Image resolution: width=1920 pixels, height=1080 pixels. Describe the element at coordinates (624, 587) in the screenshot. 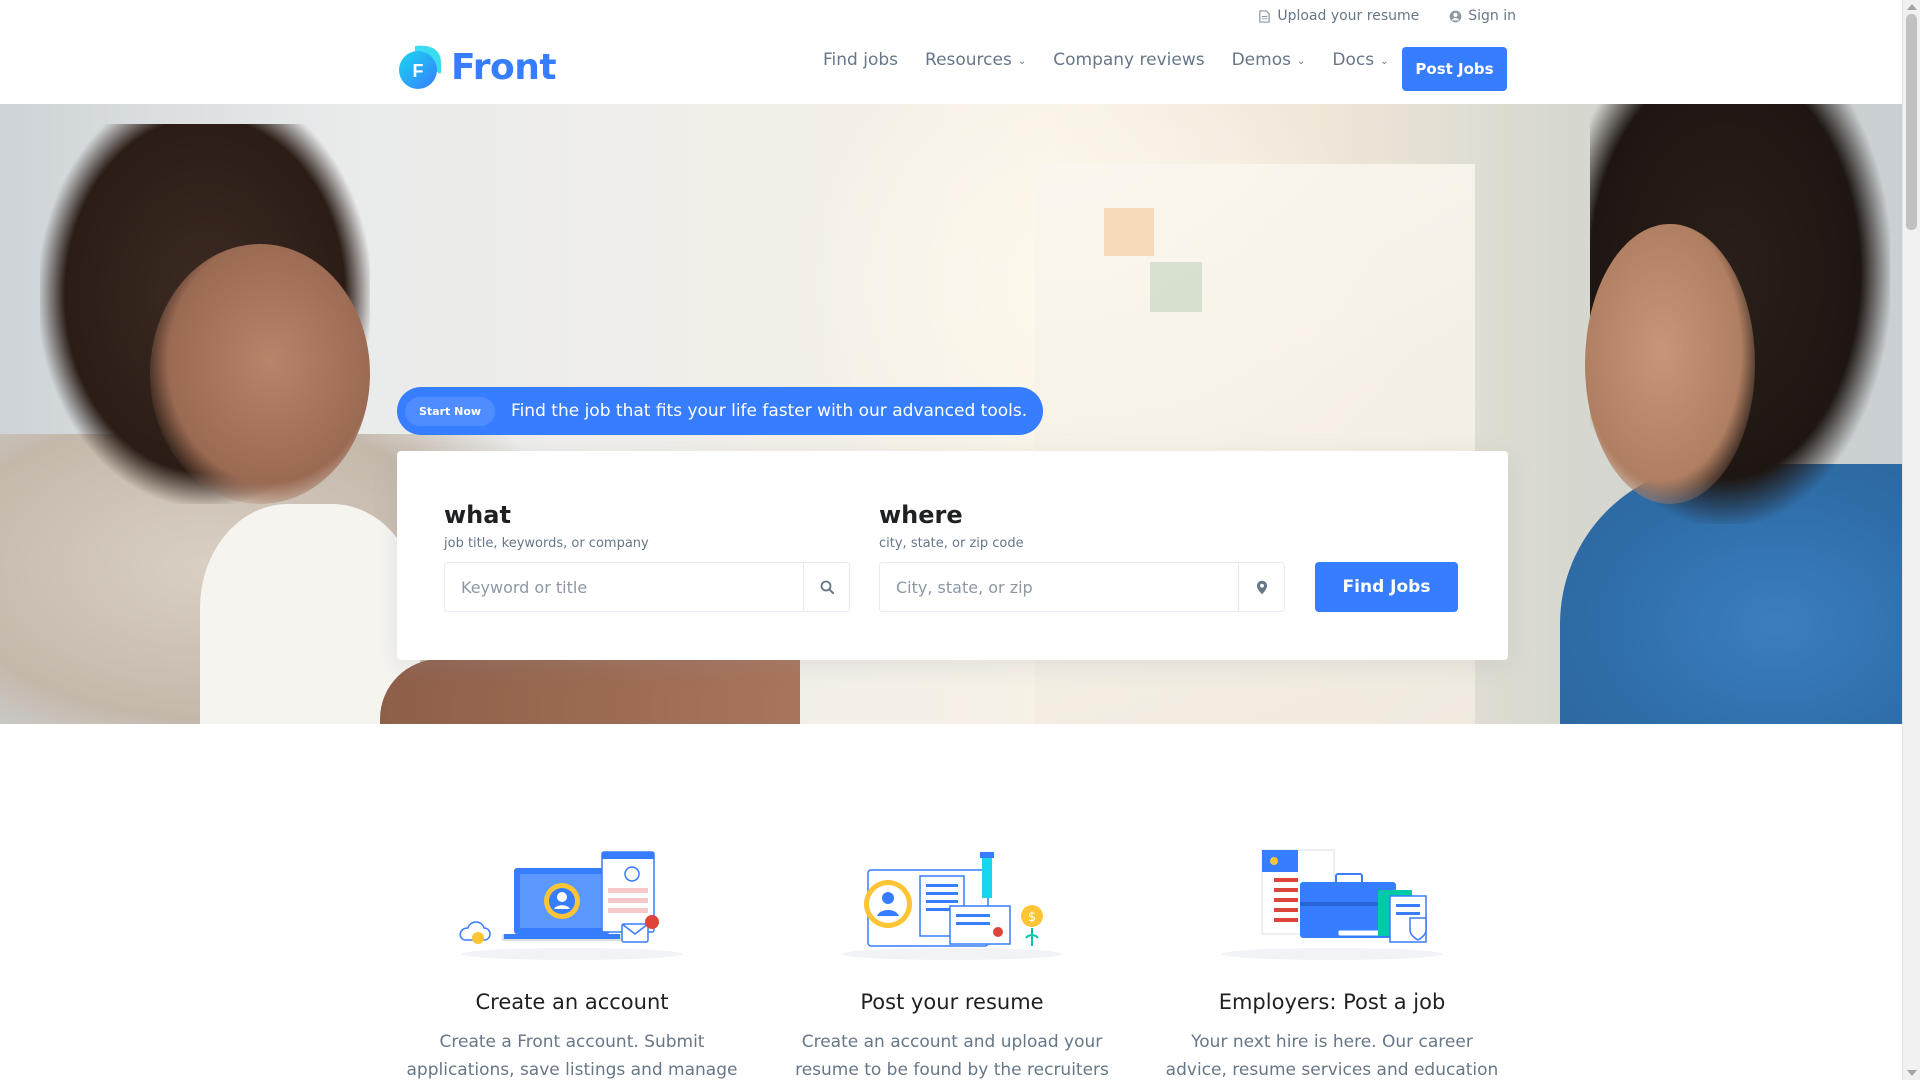

I see `keyword-input` at that location.